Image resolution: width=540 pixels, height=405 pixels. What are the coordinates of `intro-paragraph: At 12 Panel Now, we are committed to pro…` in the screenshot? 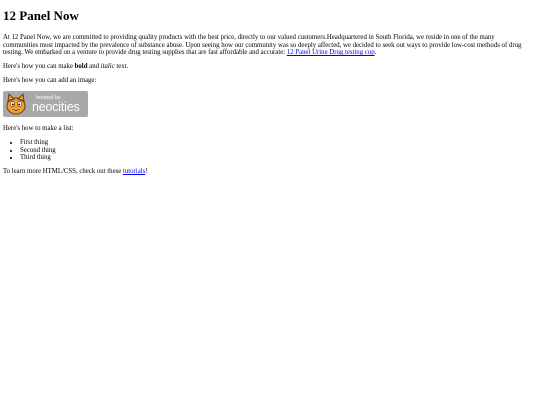 It's located at (267, 45).